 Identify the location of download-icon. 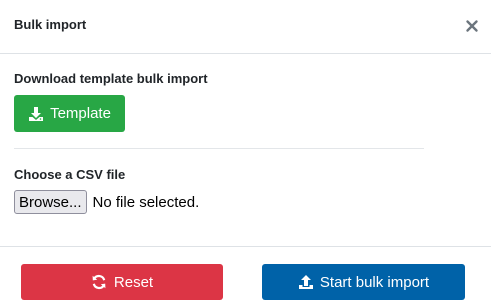
(36, 113).